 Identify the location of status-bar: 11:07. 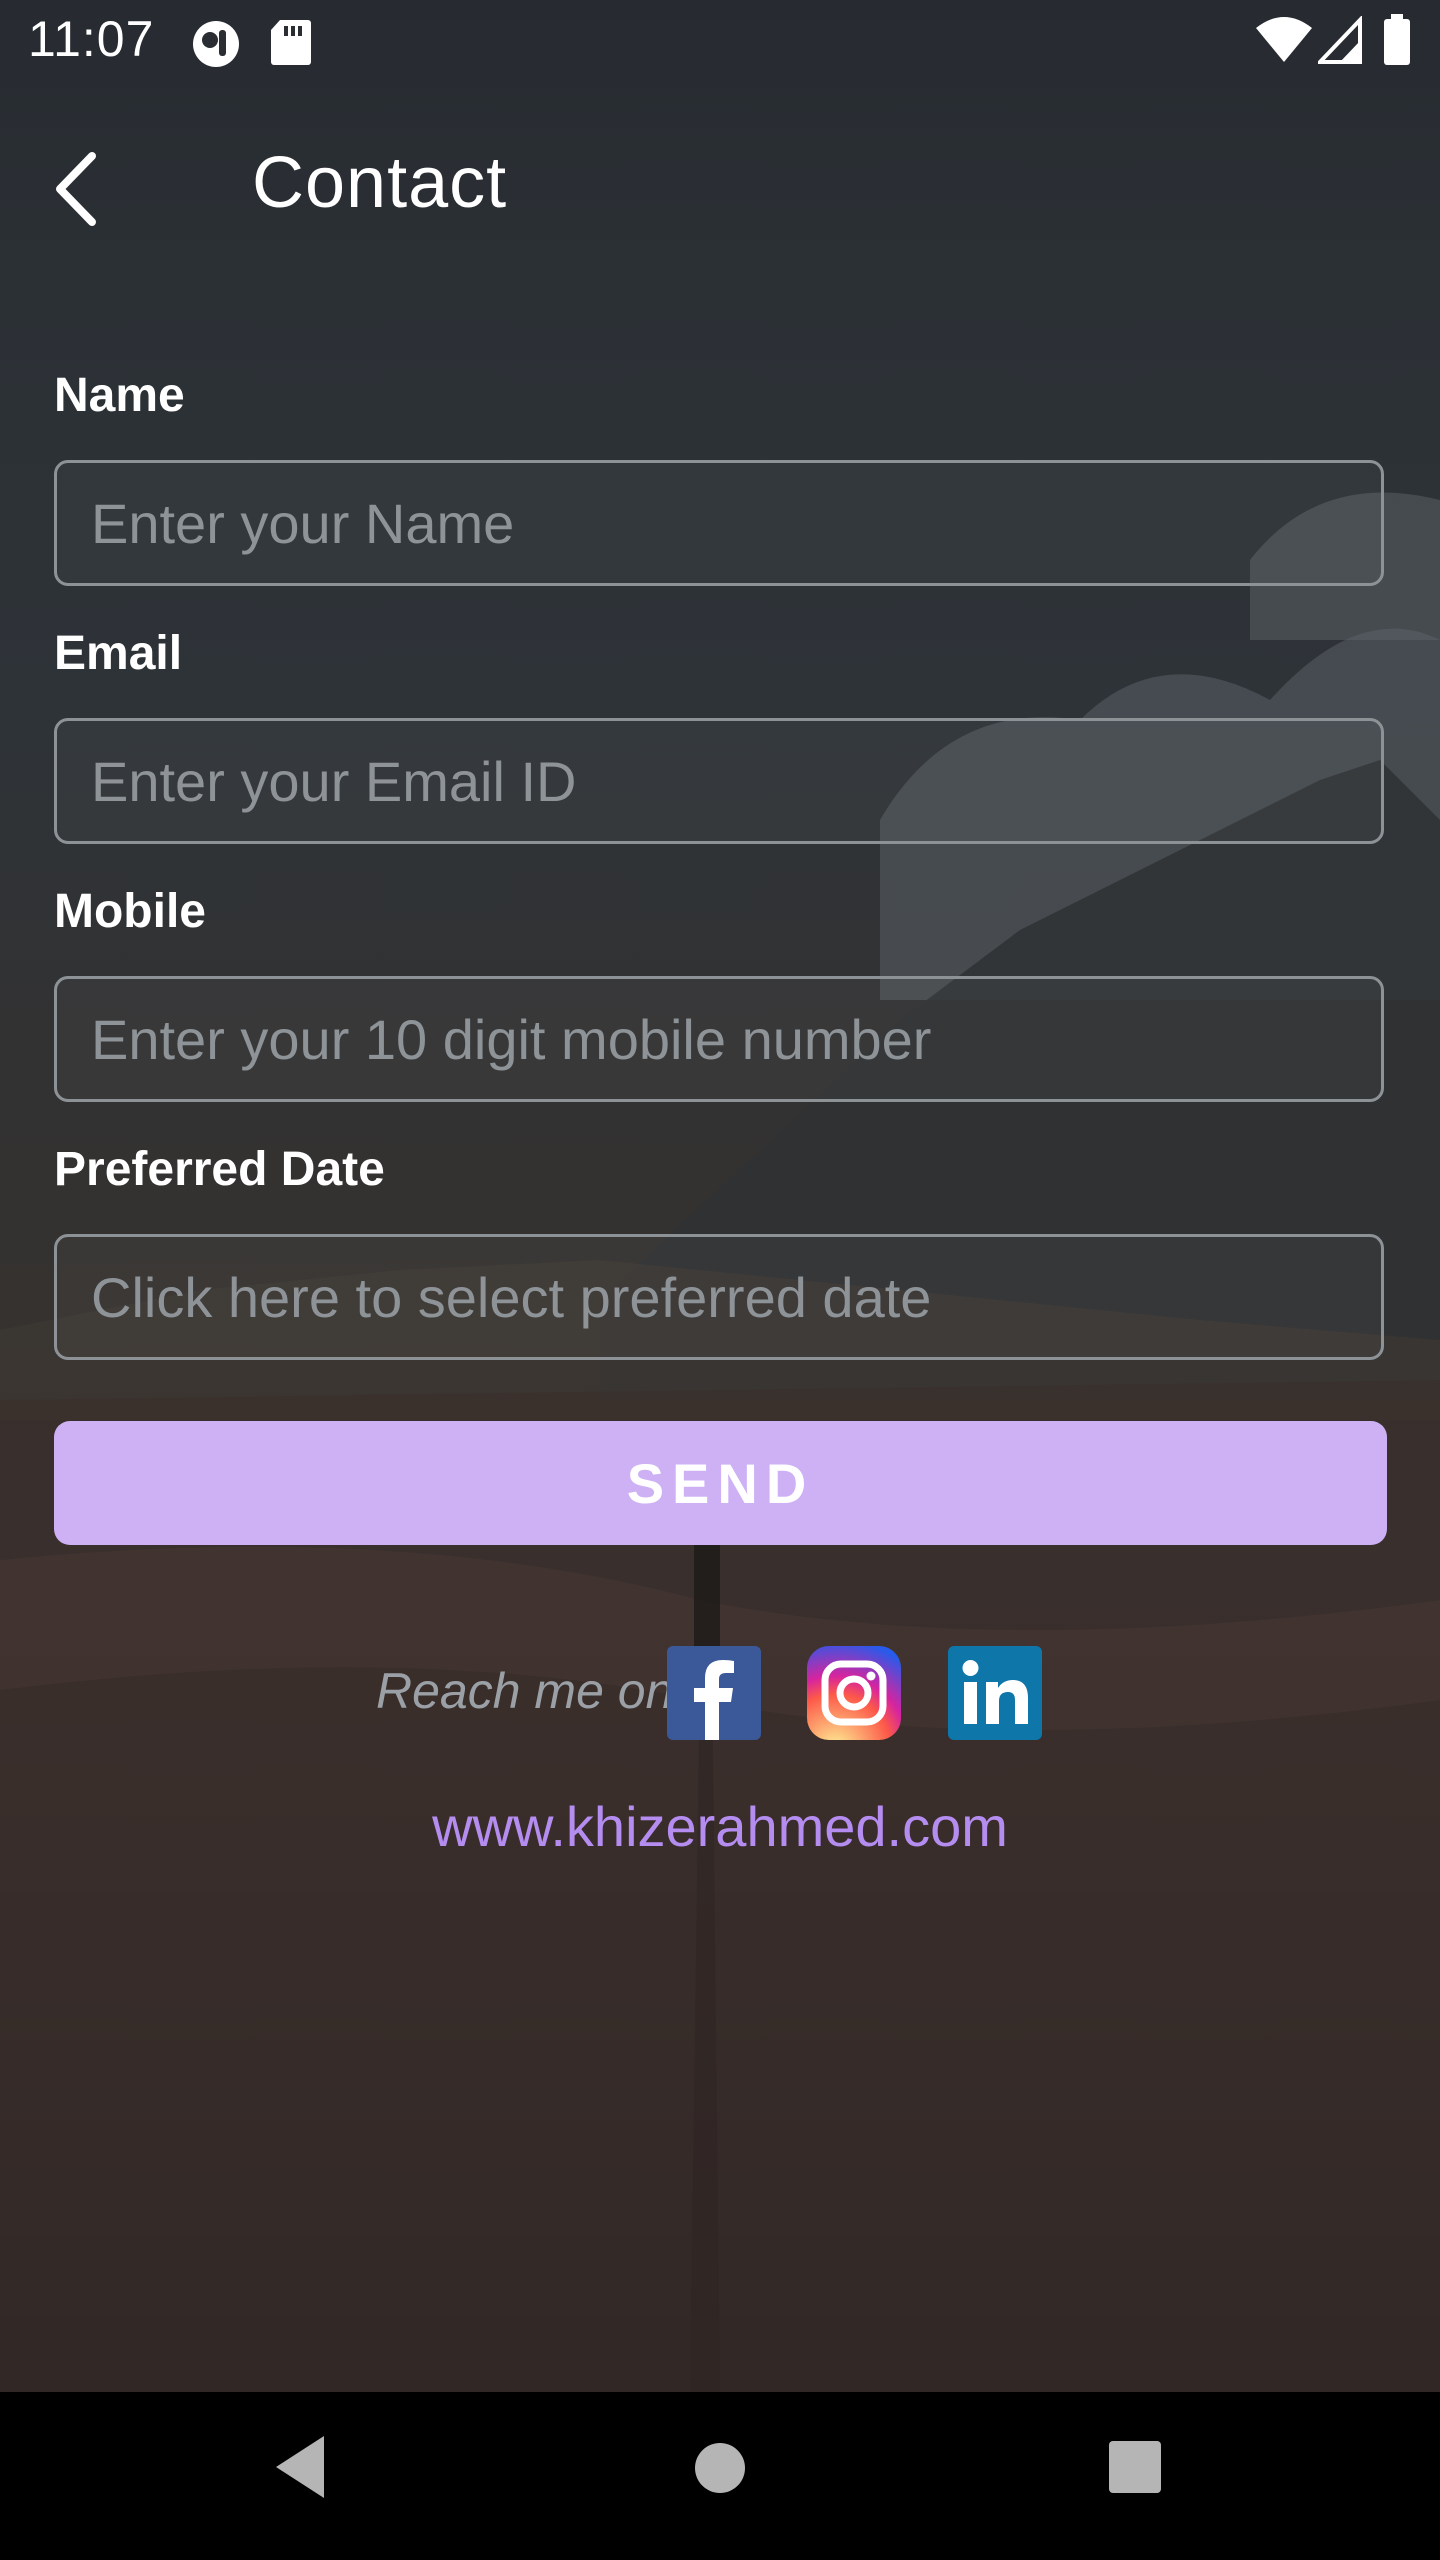
(720, 42).